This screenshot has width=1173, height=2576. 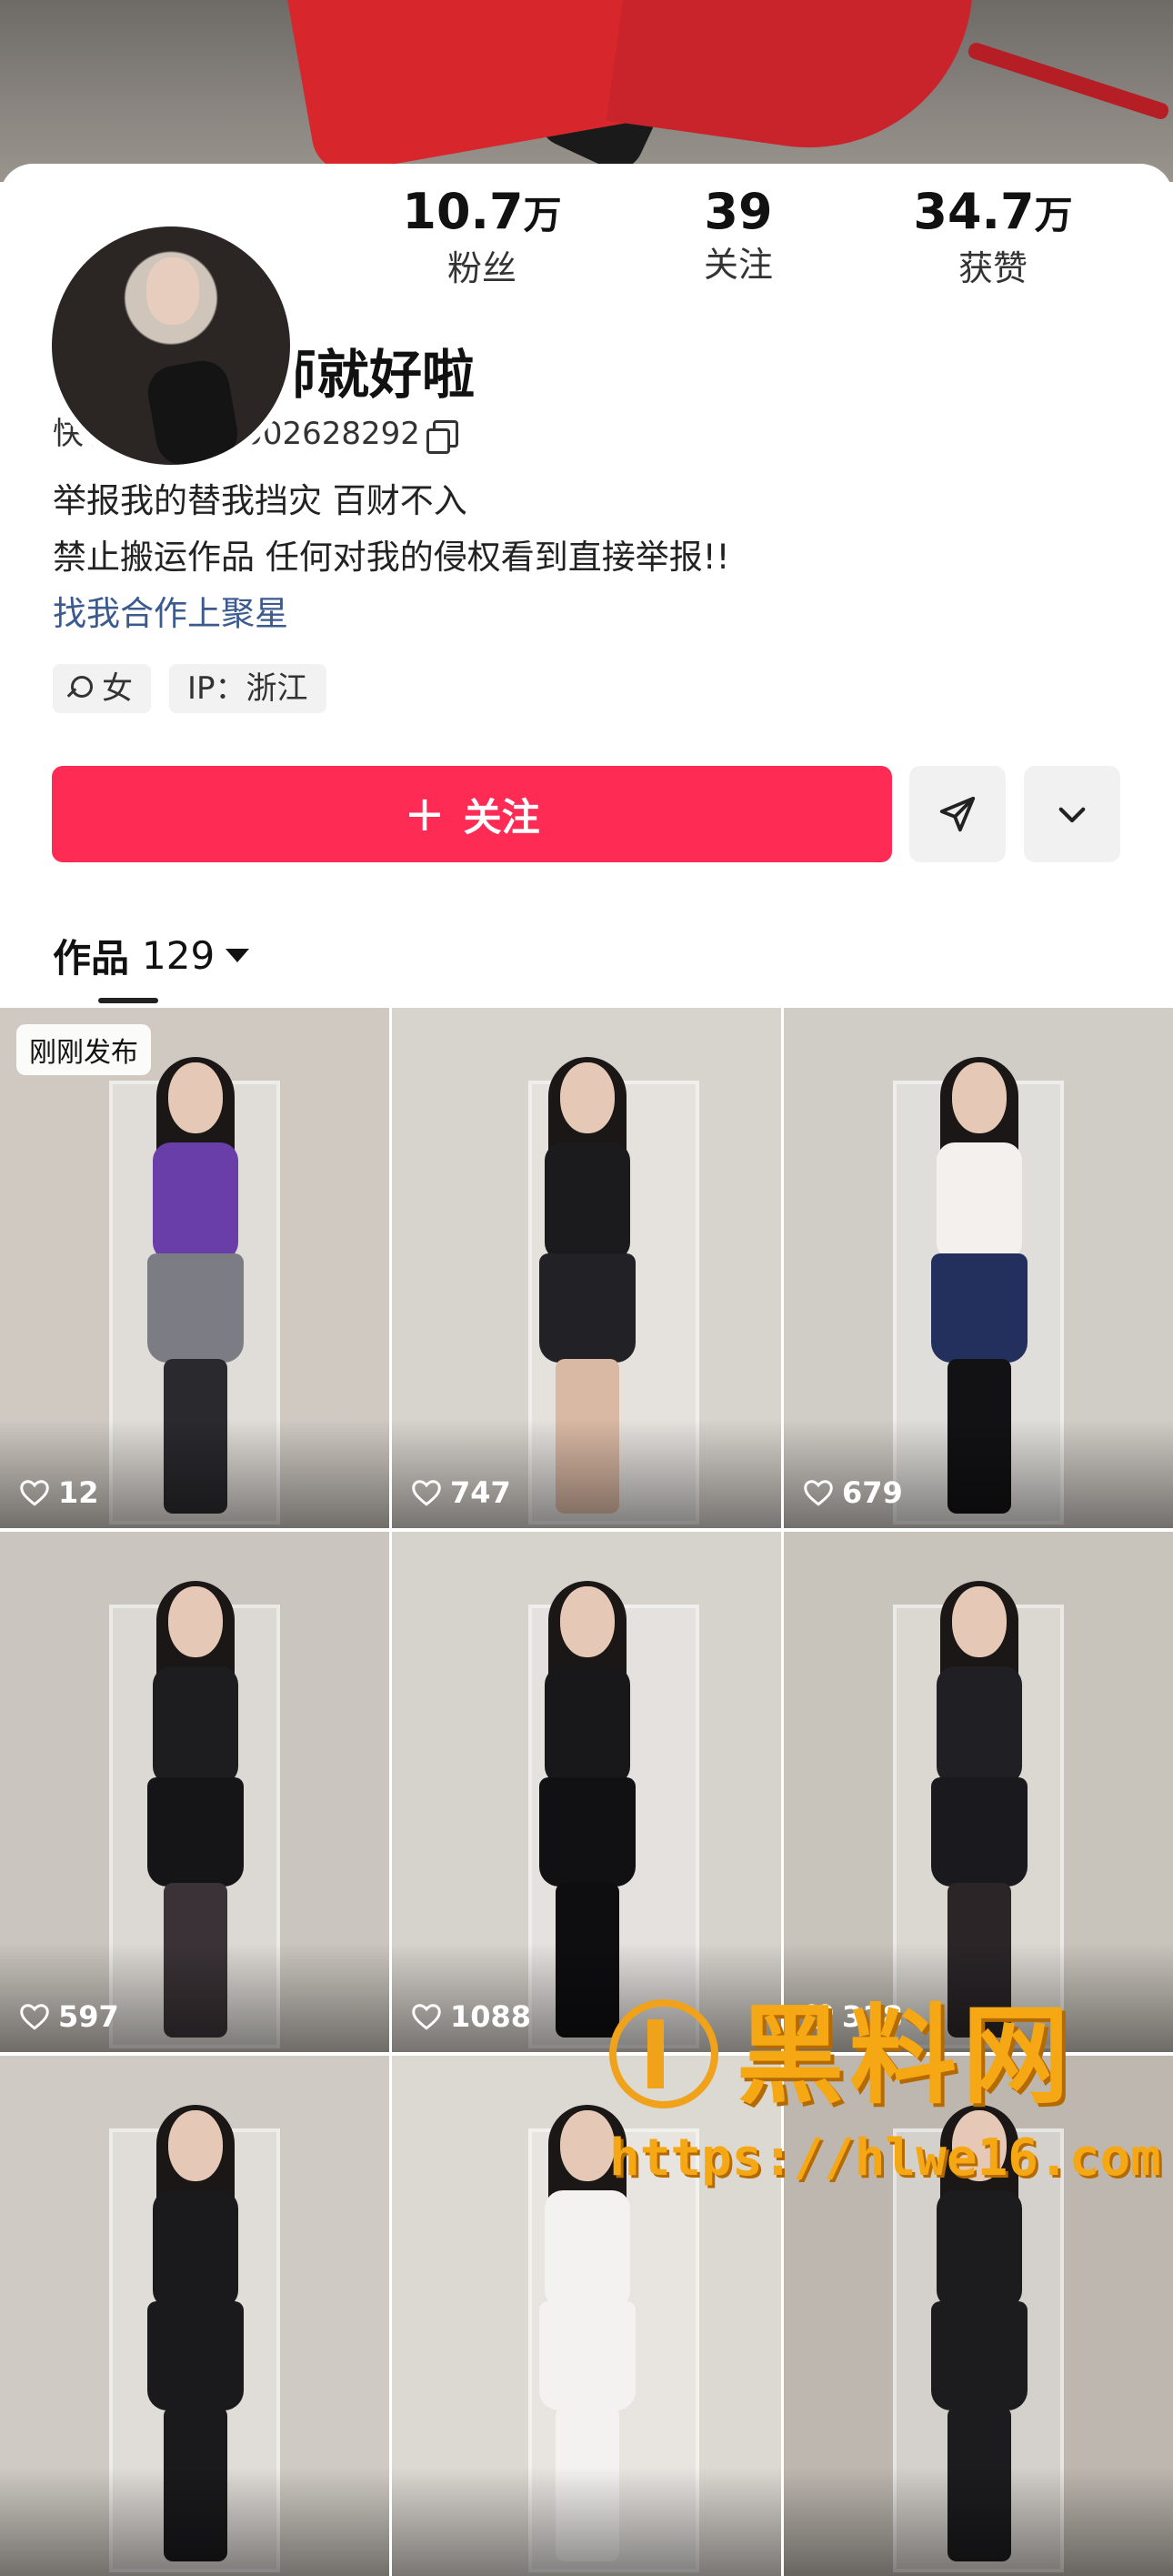 What do you see at coordinates (179, 955) in the screenshot?
I see `works-count: 129` at bounding box center [179, 955].